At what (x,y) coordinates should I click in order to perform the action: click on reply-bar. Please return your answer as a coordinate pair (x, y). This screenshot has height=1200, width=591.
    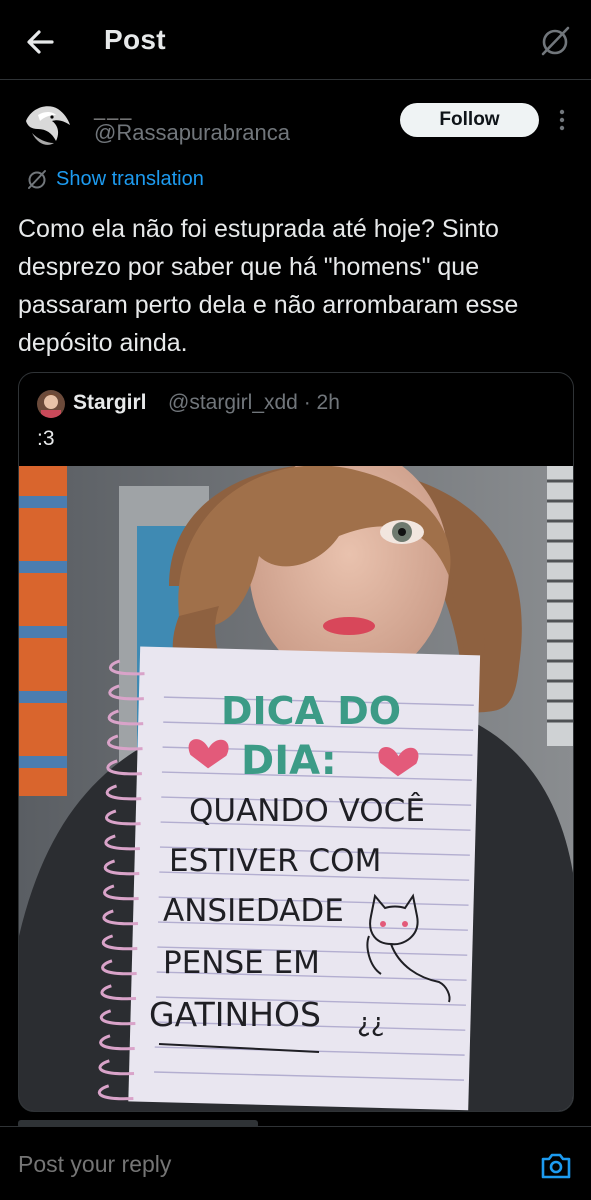
    Looking at the image, I should click on (295, 1163).